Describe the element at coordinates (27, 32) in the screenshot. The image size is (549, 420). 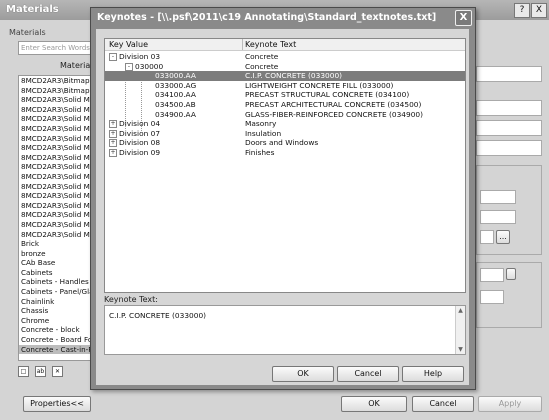
I see `materials-group-label: Materials` at that location.